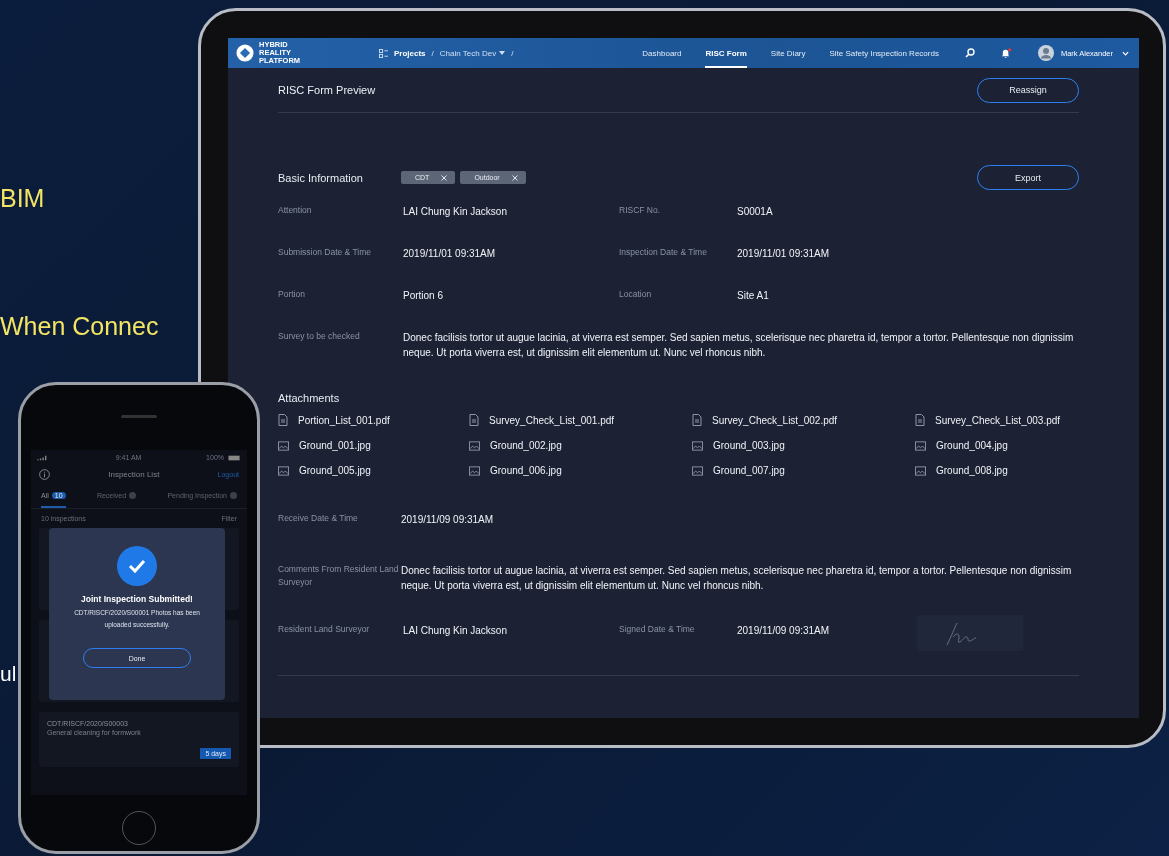 This screenshot has width=1169, height=856. Describe the element at coordinates (245, 53) in the screenshot. I see `logo-icon` at that location.